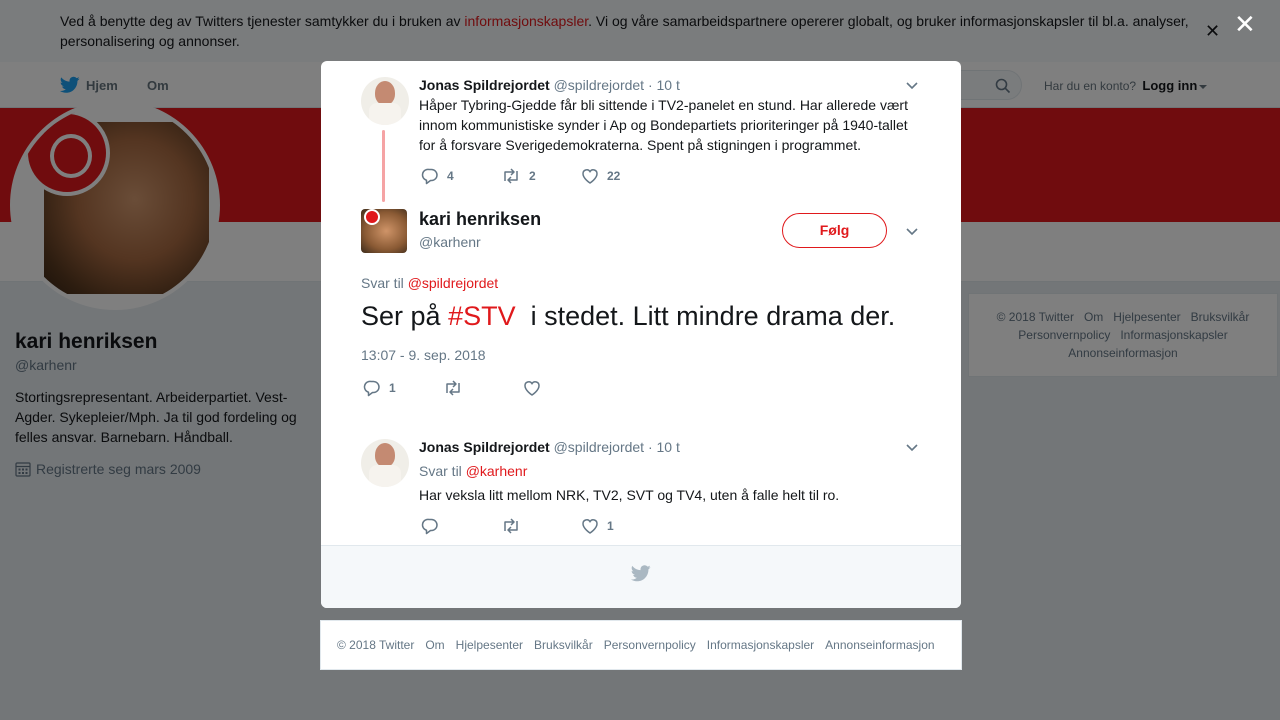 Image resolution: width=1280 pixels, height=720 pixels. I want to click on like-button: 22, so click(600, 176).